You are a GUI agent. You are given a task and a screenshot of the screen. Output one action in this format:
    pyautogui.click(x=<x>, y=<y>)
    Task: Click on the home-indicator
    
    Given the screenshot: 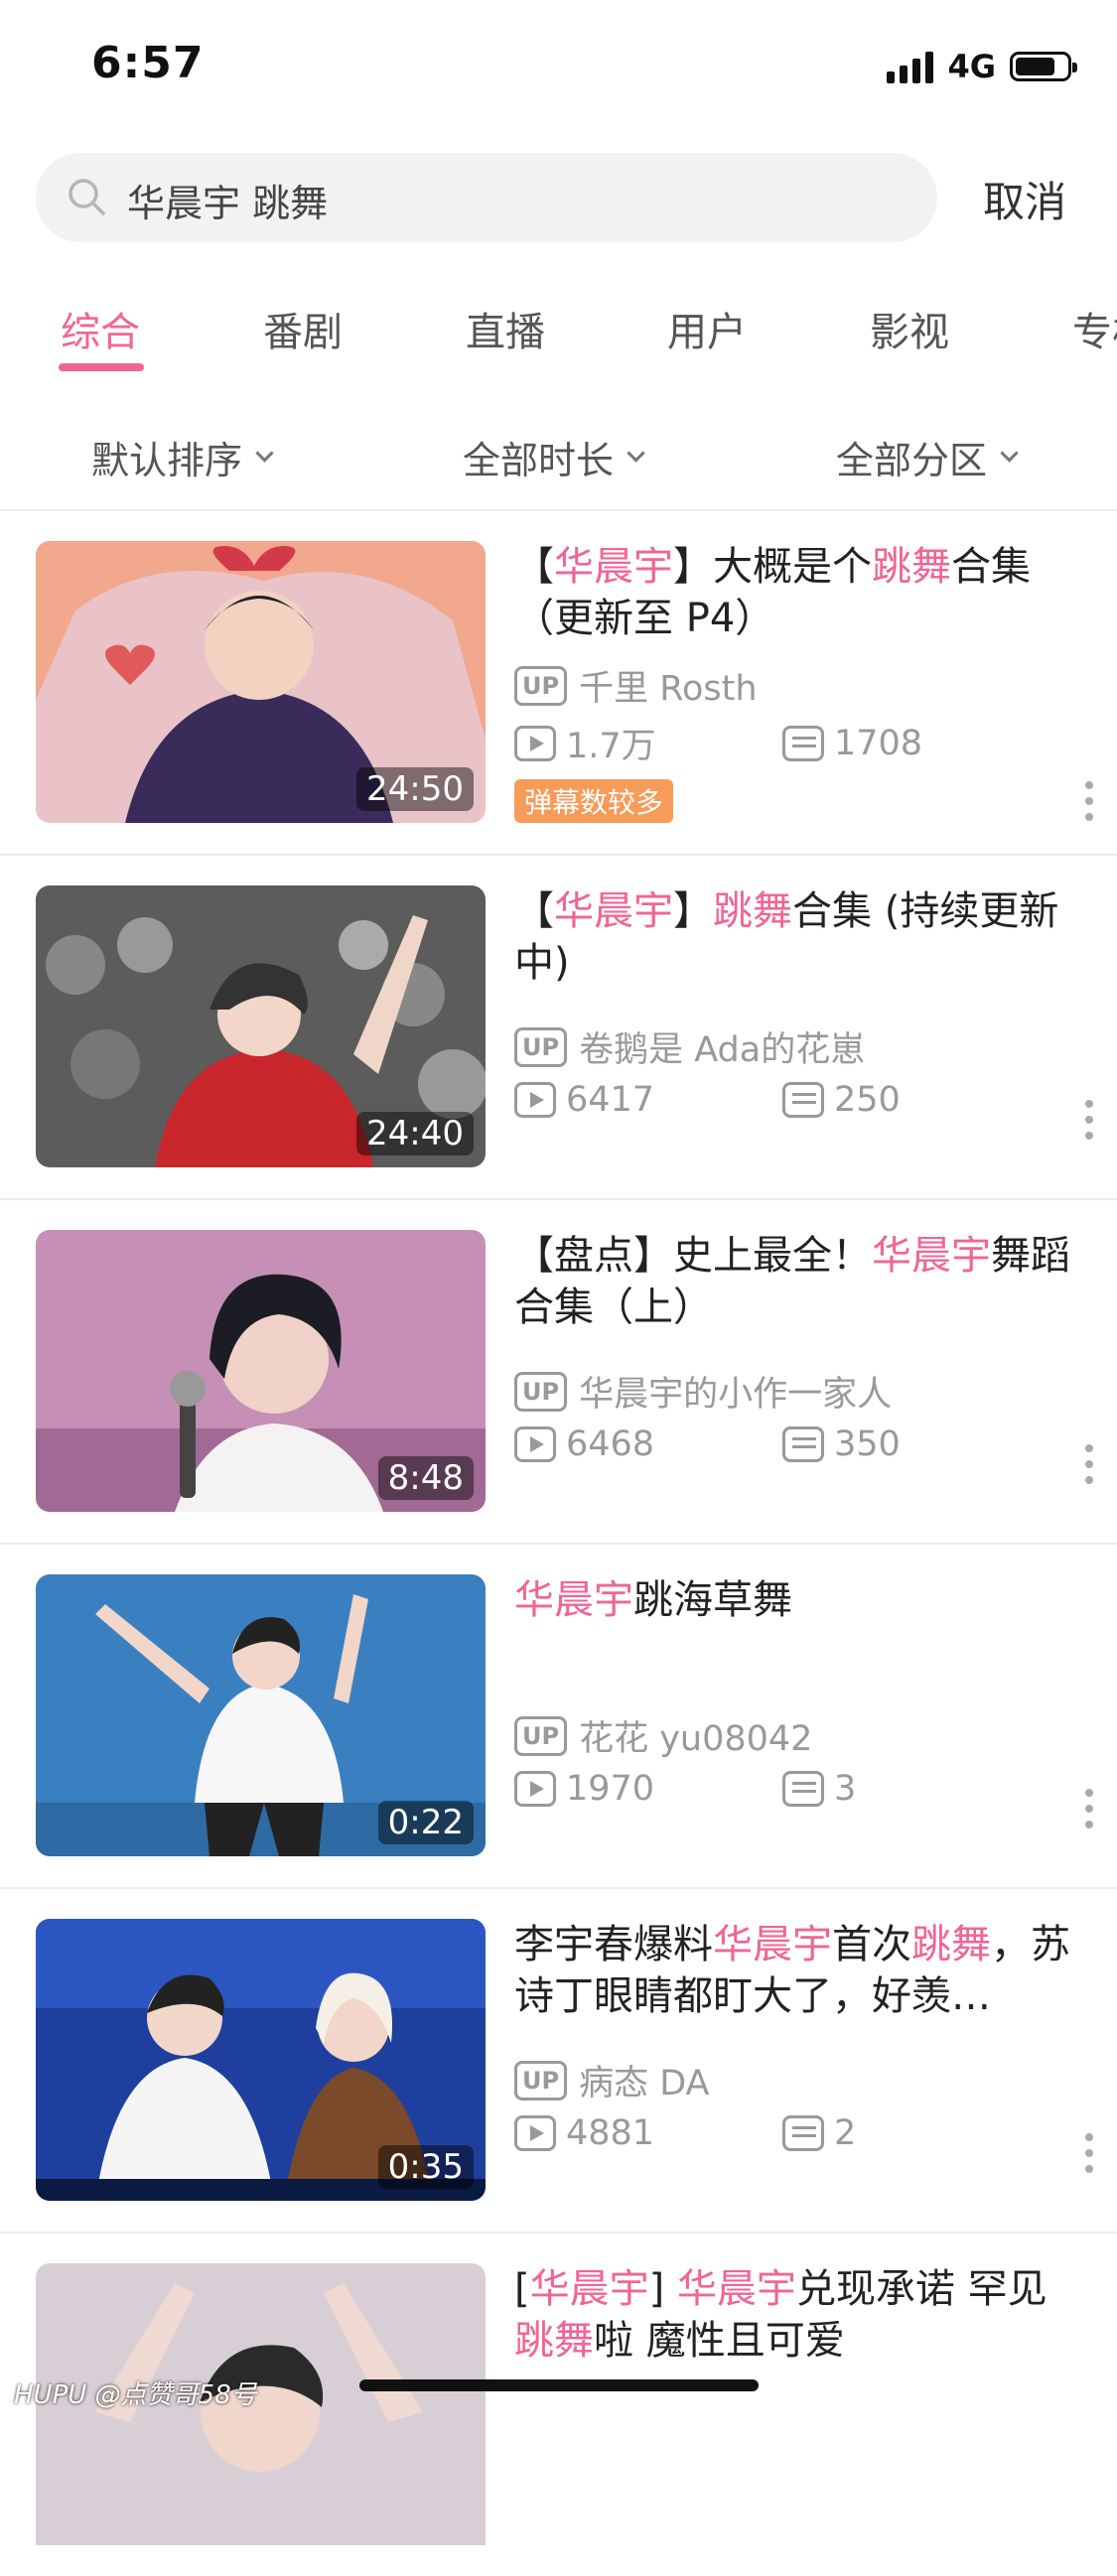 What is the action you would take?
    pyautogui.click(x=559, y=2385)
    